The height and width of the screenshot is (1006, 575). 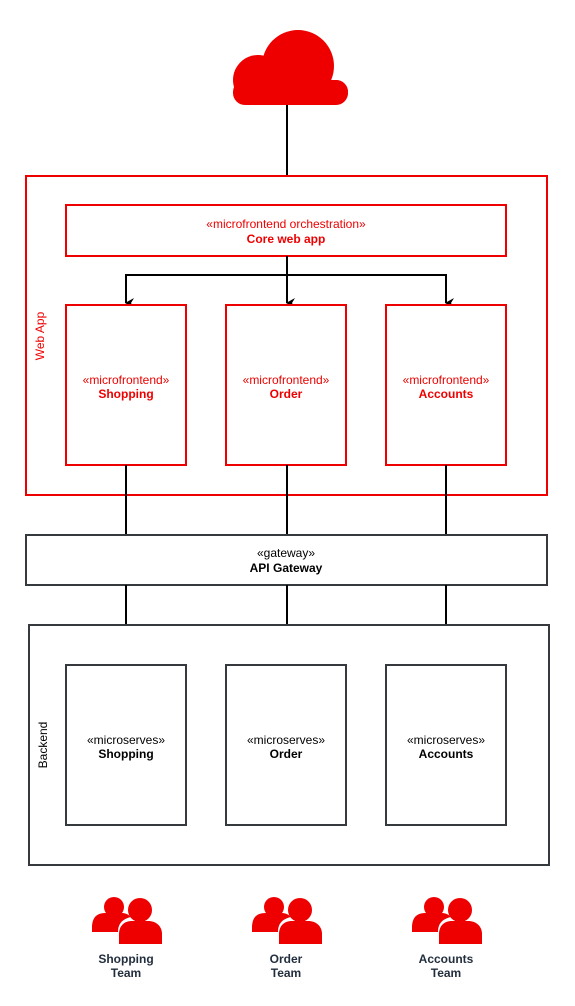 I want to click on team-label-line1: Shopping, so click(x=125, y=959).